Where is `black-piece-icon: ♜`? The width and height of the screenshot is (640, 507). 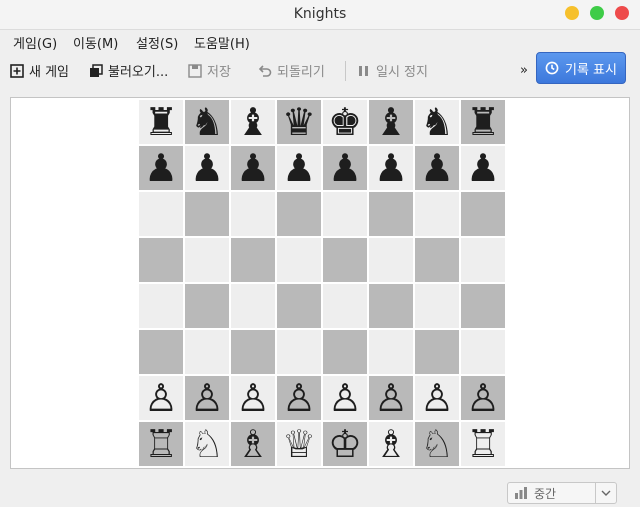 black-piece-icon: ♜ is located at coordinates (161, 122).